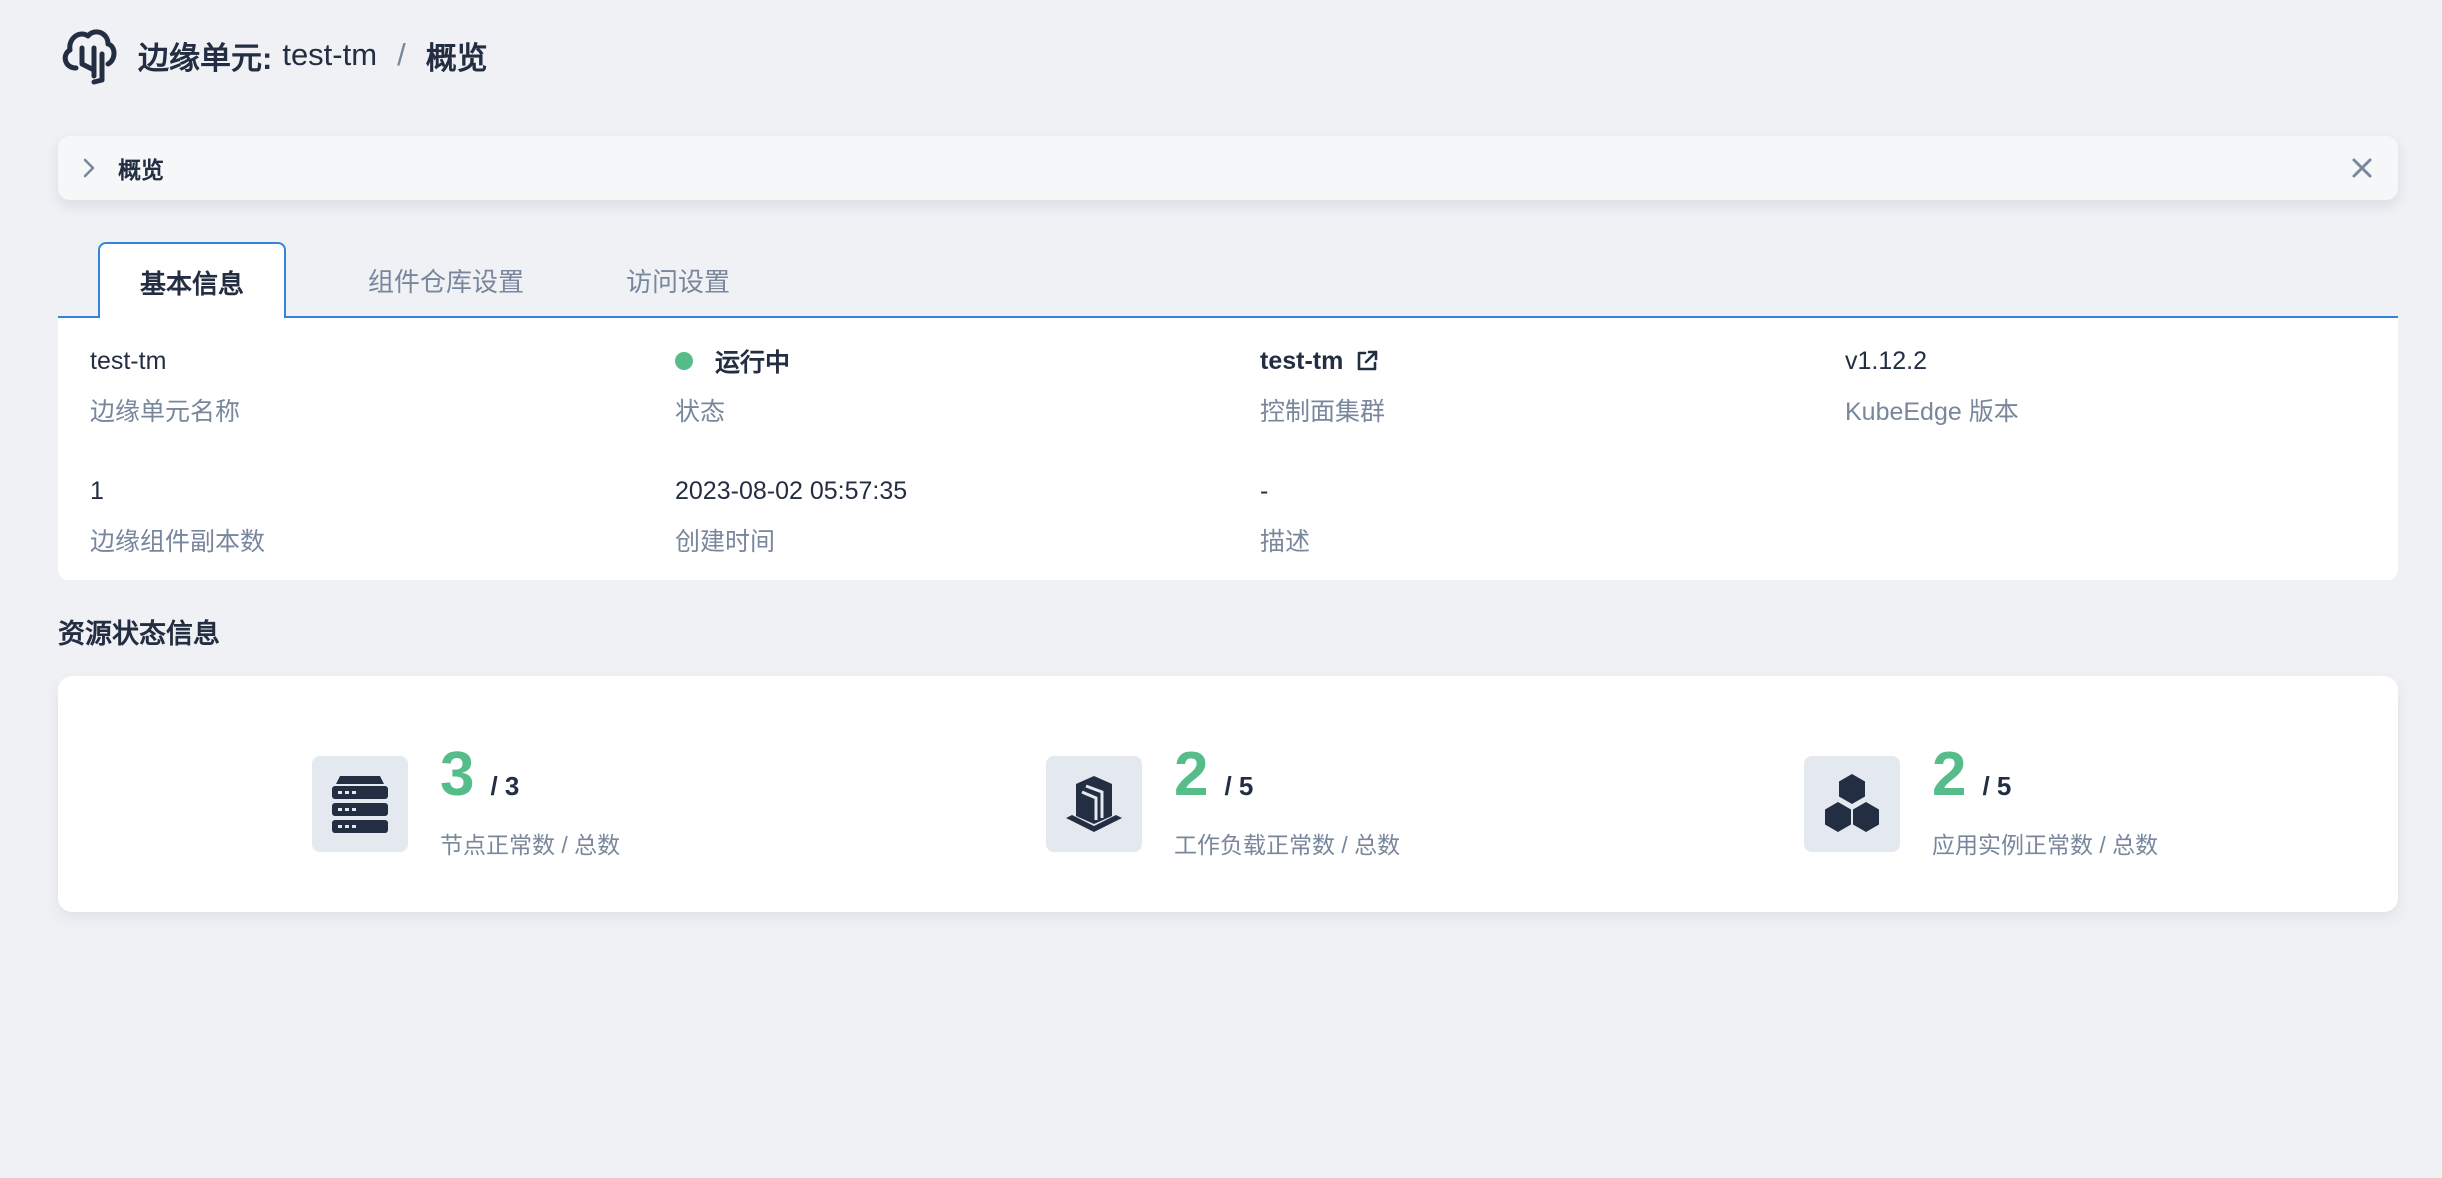 The image size is (2442, 1178). I want to click on unit-name-label: 边缘单元名称, so click(165, 412).